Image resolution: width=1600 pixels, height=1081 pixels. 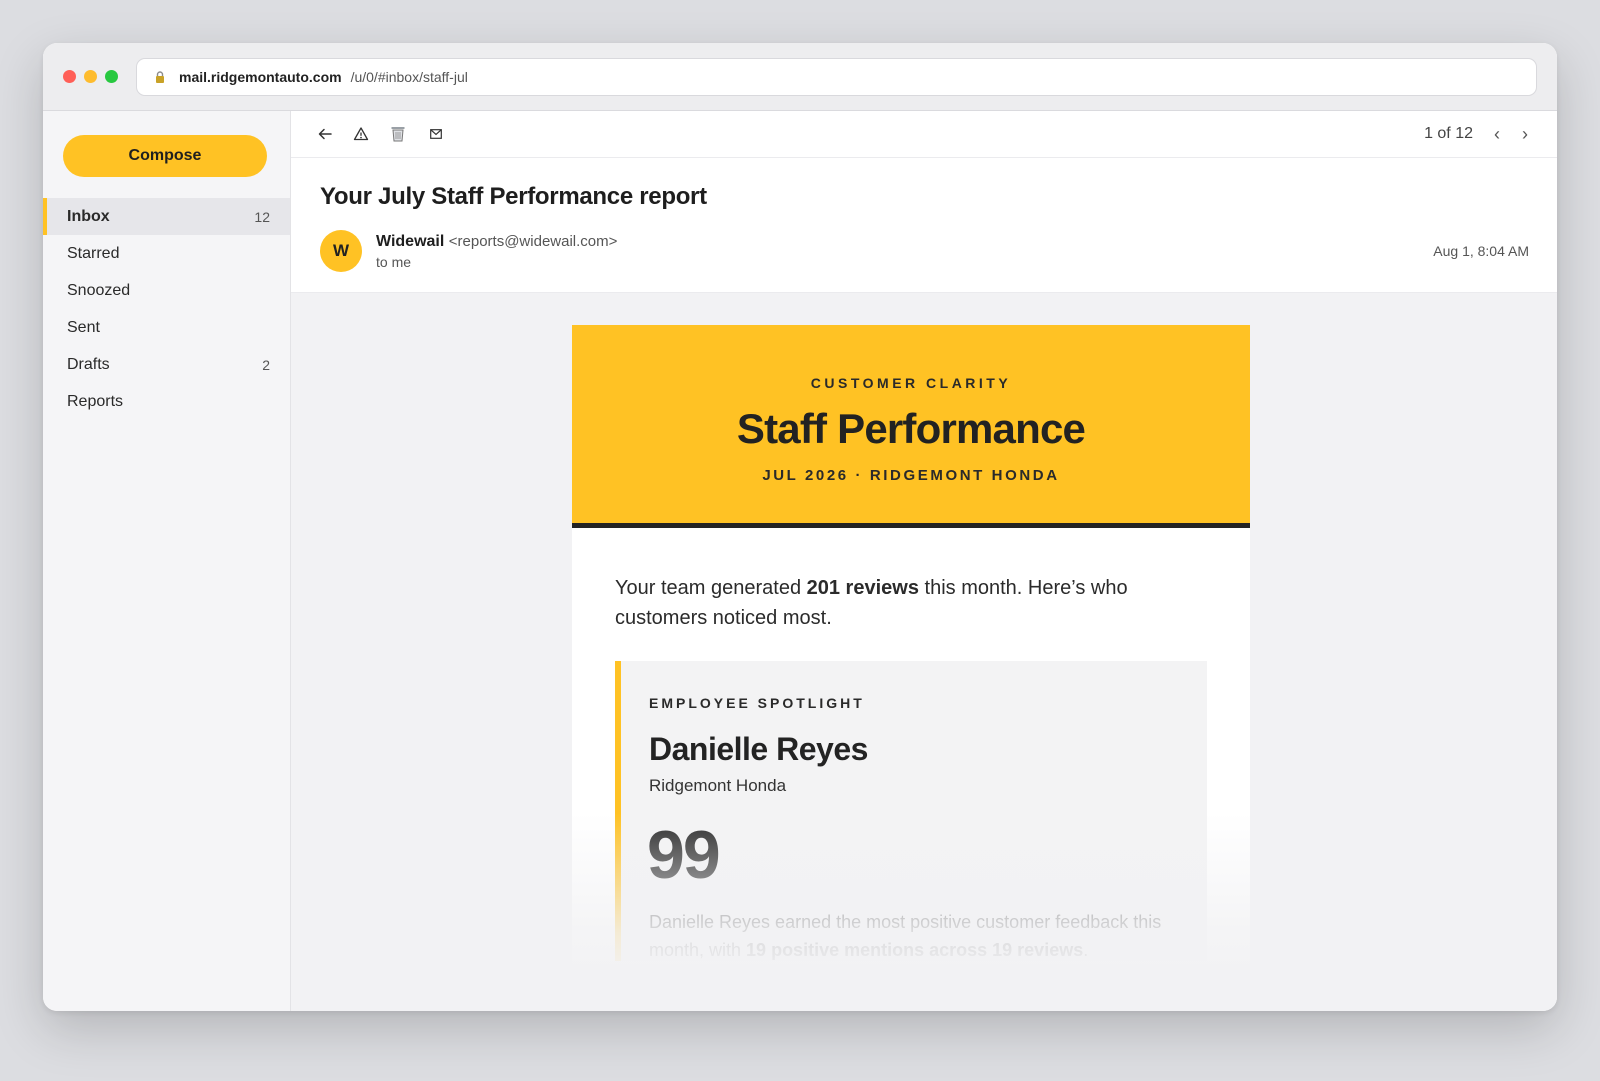 What do you see at coordinates (166, 327) in the screenshot?
I see `sidebar-item-sent: Sent` at bounding box center [166, 327].